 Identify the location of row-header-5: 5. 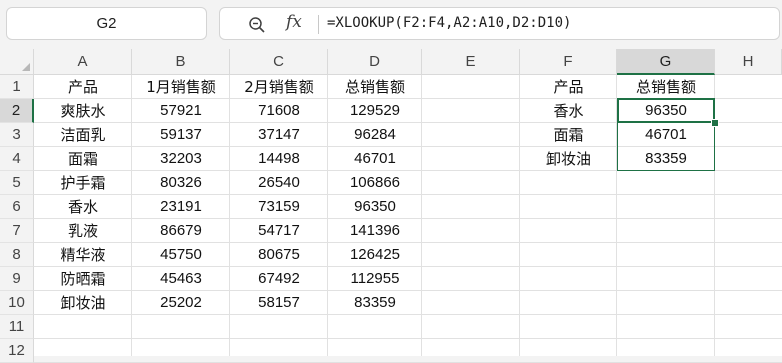
(17, 183).